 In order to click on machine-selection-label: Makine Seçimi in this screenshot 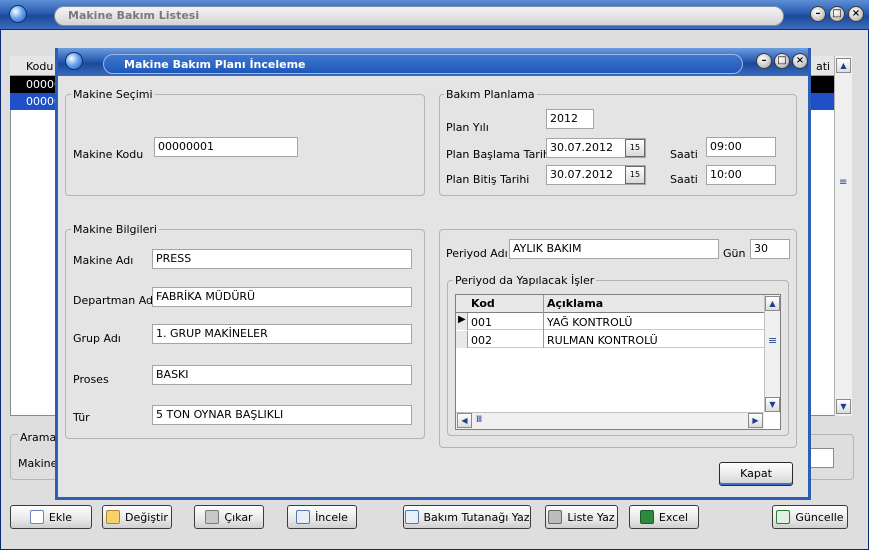, I will do `click(113, 94)`.